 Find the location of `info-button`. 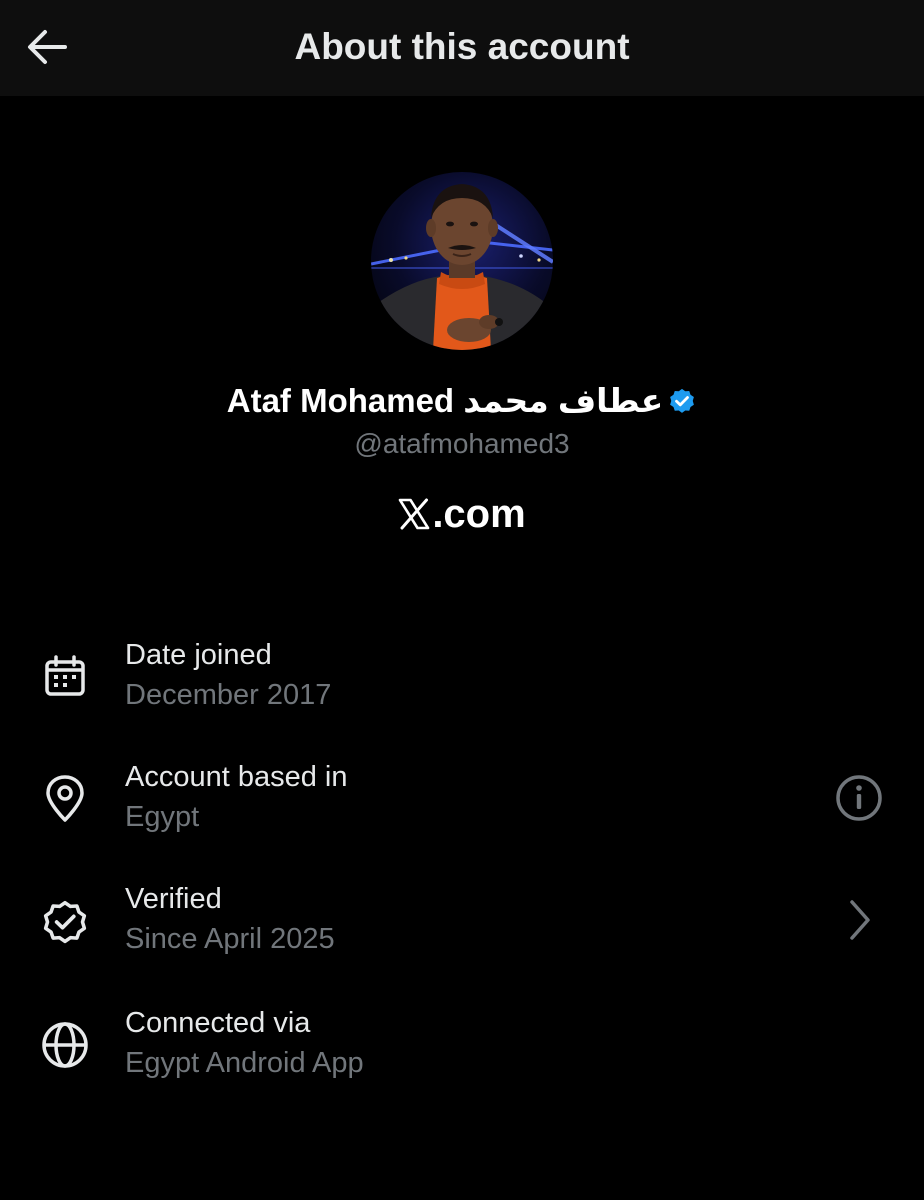

info-button is located at coordinates (859, 798).